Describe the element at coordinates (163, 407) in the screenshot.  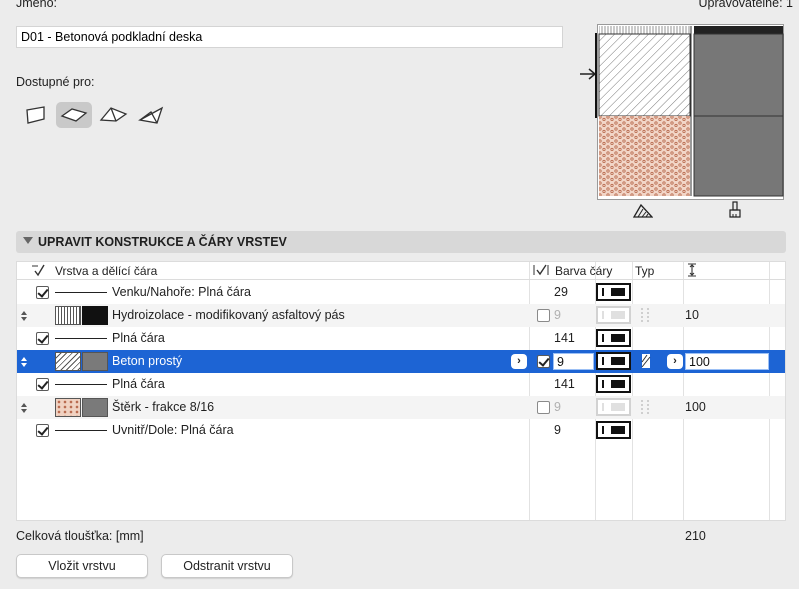
I see `row-label: Štěrk - frakce 8/16` at that location.